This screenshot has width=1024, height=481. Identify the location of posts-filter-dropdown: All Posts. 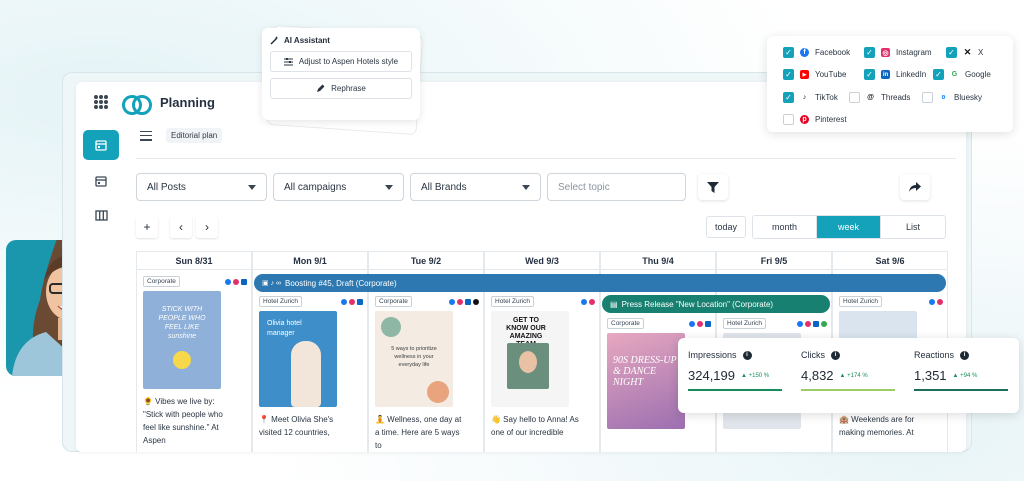
(201, 187).